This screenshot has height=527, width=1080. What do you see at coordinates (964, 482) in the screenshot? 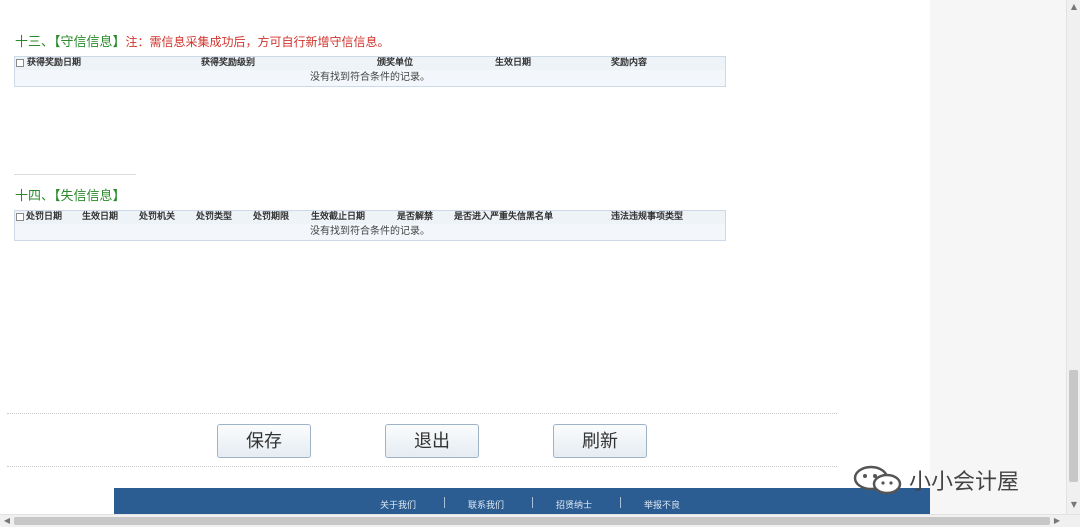
I see `watermark-text: 小小会计屋` at bounding box center [964, 482].